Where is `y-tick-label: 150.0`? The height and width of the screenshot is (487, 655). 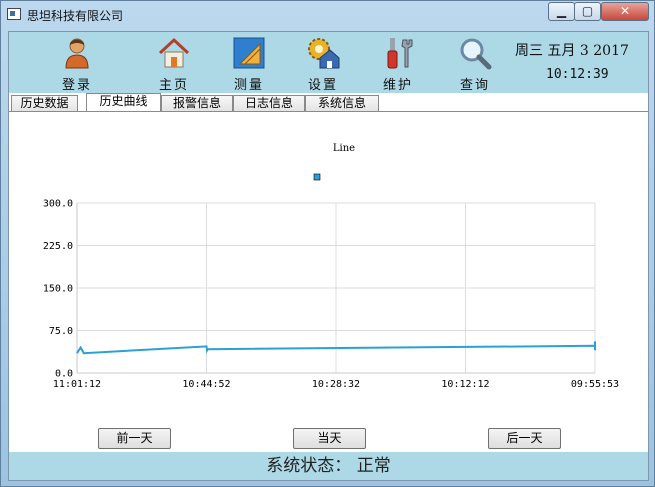 y-tick-label: 150.0 is located at coordinates (58, 289).